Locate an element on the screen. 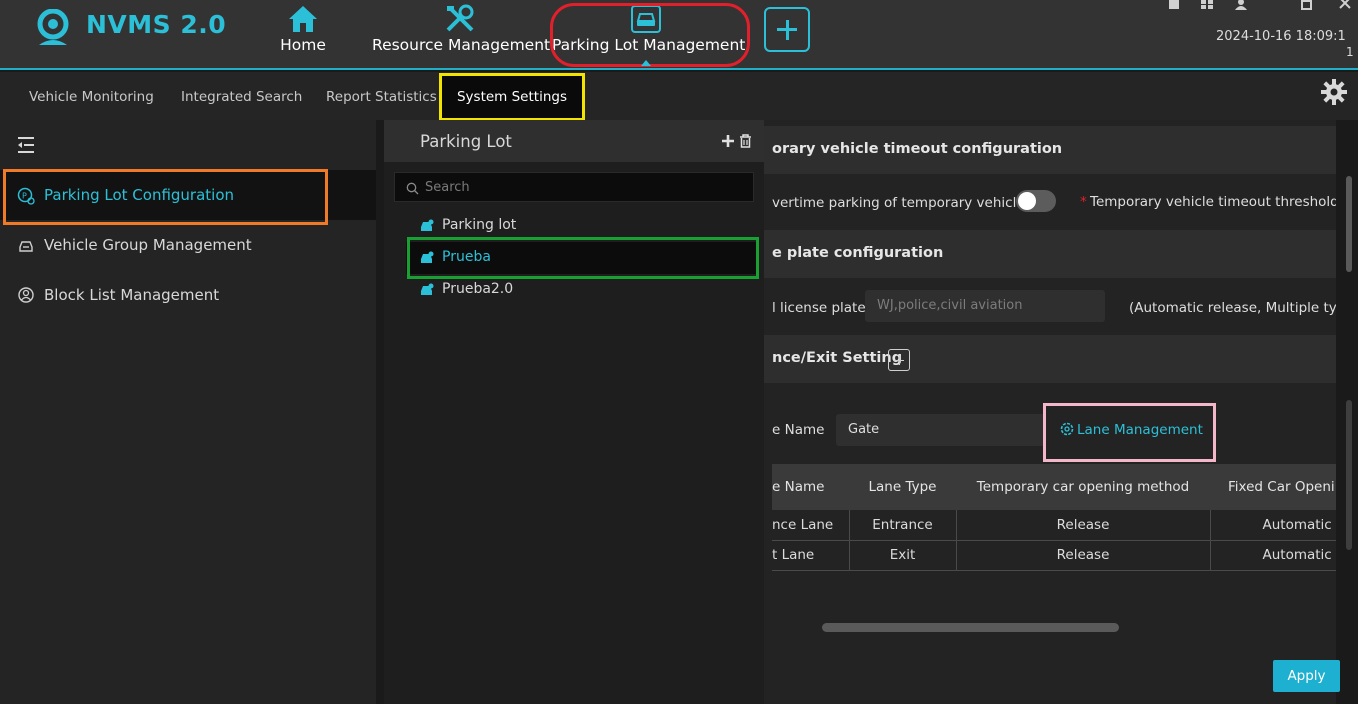 The image size is (1358, 704). vehicle-group-icon is located at coordinates (26, 246).